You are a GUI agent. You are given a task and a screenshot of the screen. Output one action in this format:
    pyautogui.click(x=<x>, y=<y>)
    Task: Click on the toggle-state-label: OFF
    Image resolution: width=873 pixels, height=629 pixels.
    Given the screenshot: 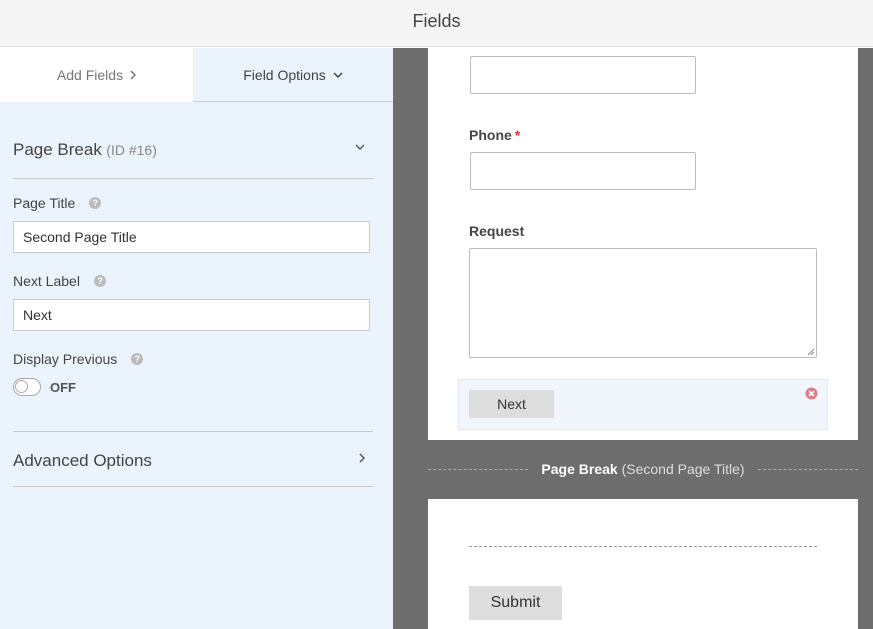 What is the action you would take?
    pyautogui.click(x=63, y=387)
    